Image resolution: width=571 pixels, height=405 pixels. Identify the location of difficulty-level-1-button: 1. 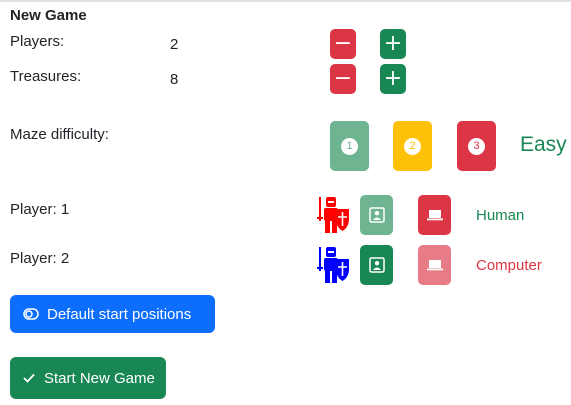
(349, 146).